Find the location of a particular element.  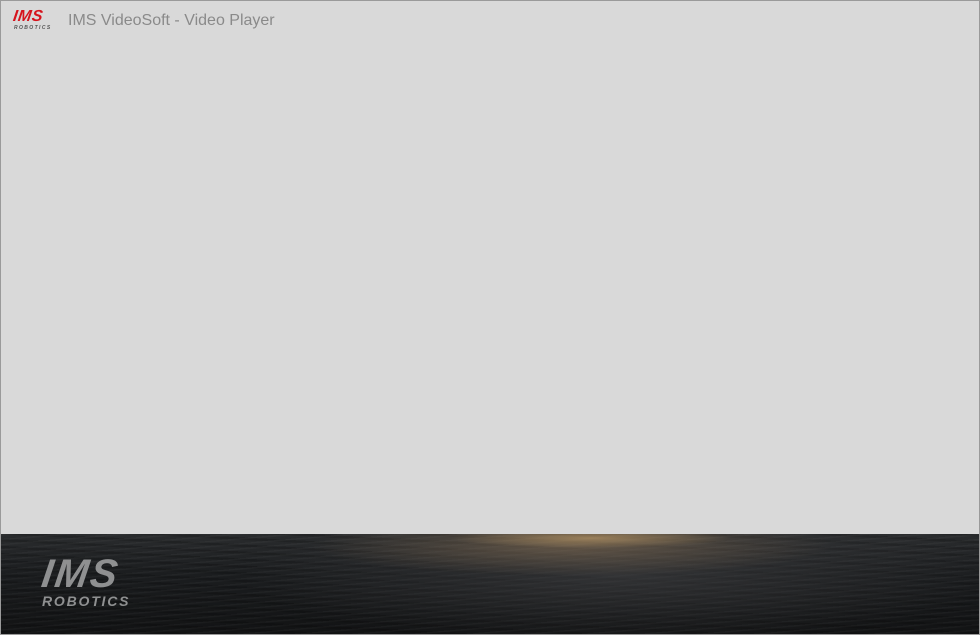

ims-robotics-logo-small: IMS ROBOTICS is located at coordinates (34, 20).